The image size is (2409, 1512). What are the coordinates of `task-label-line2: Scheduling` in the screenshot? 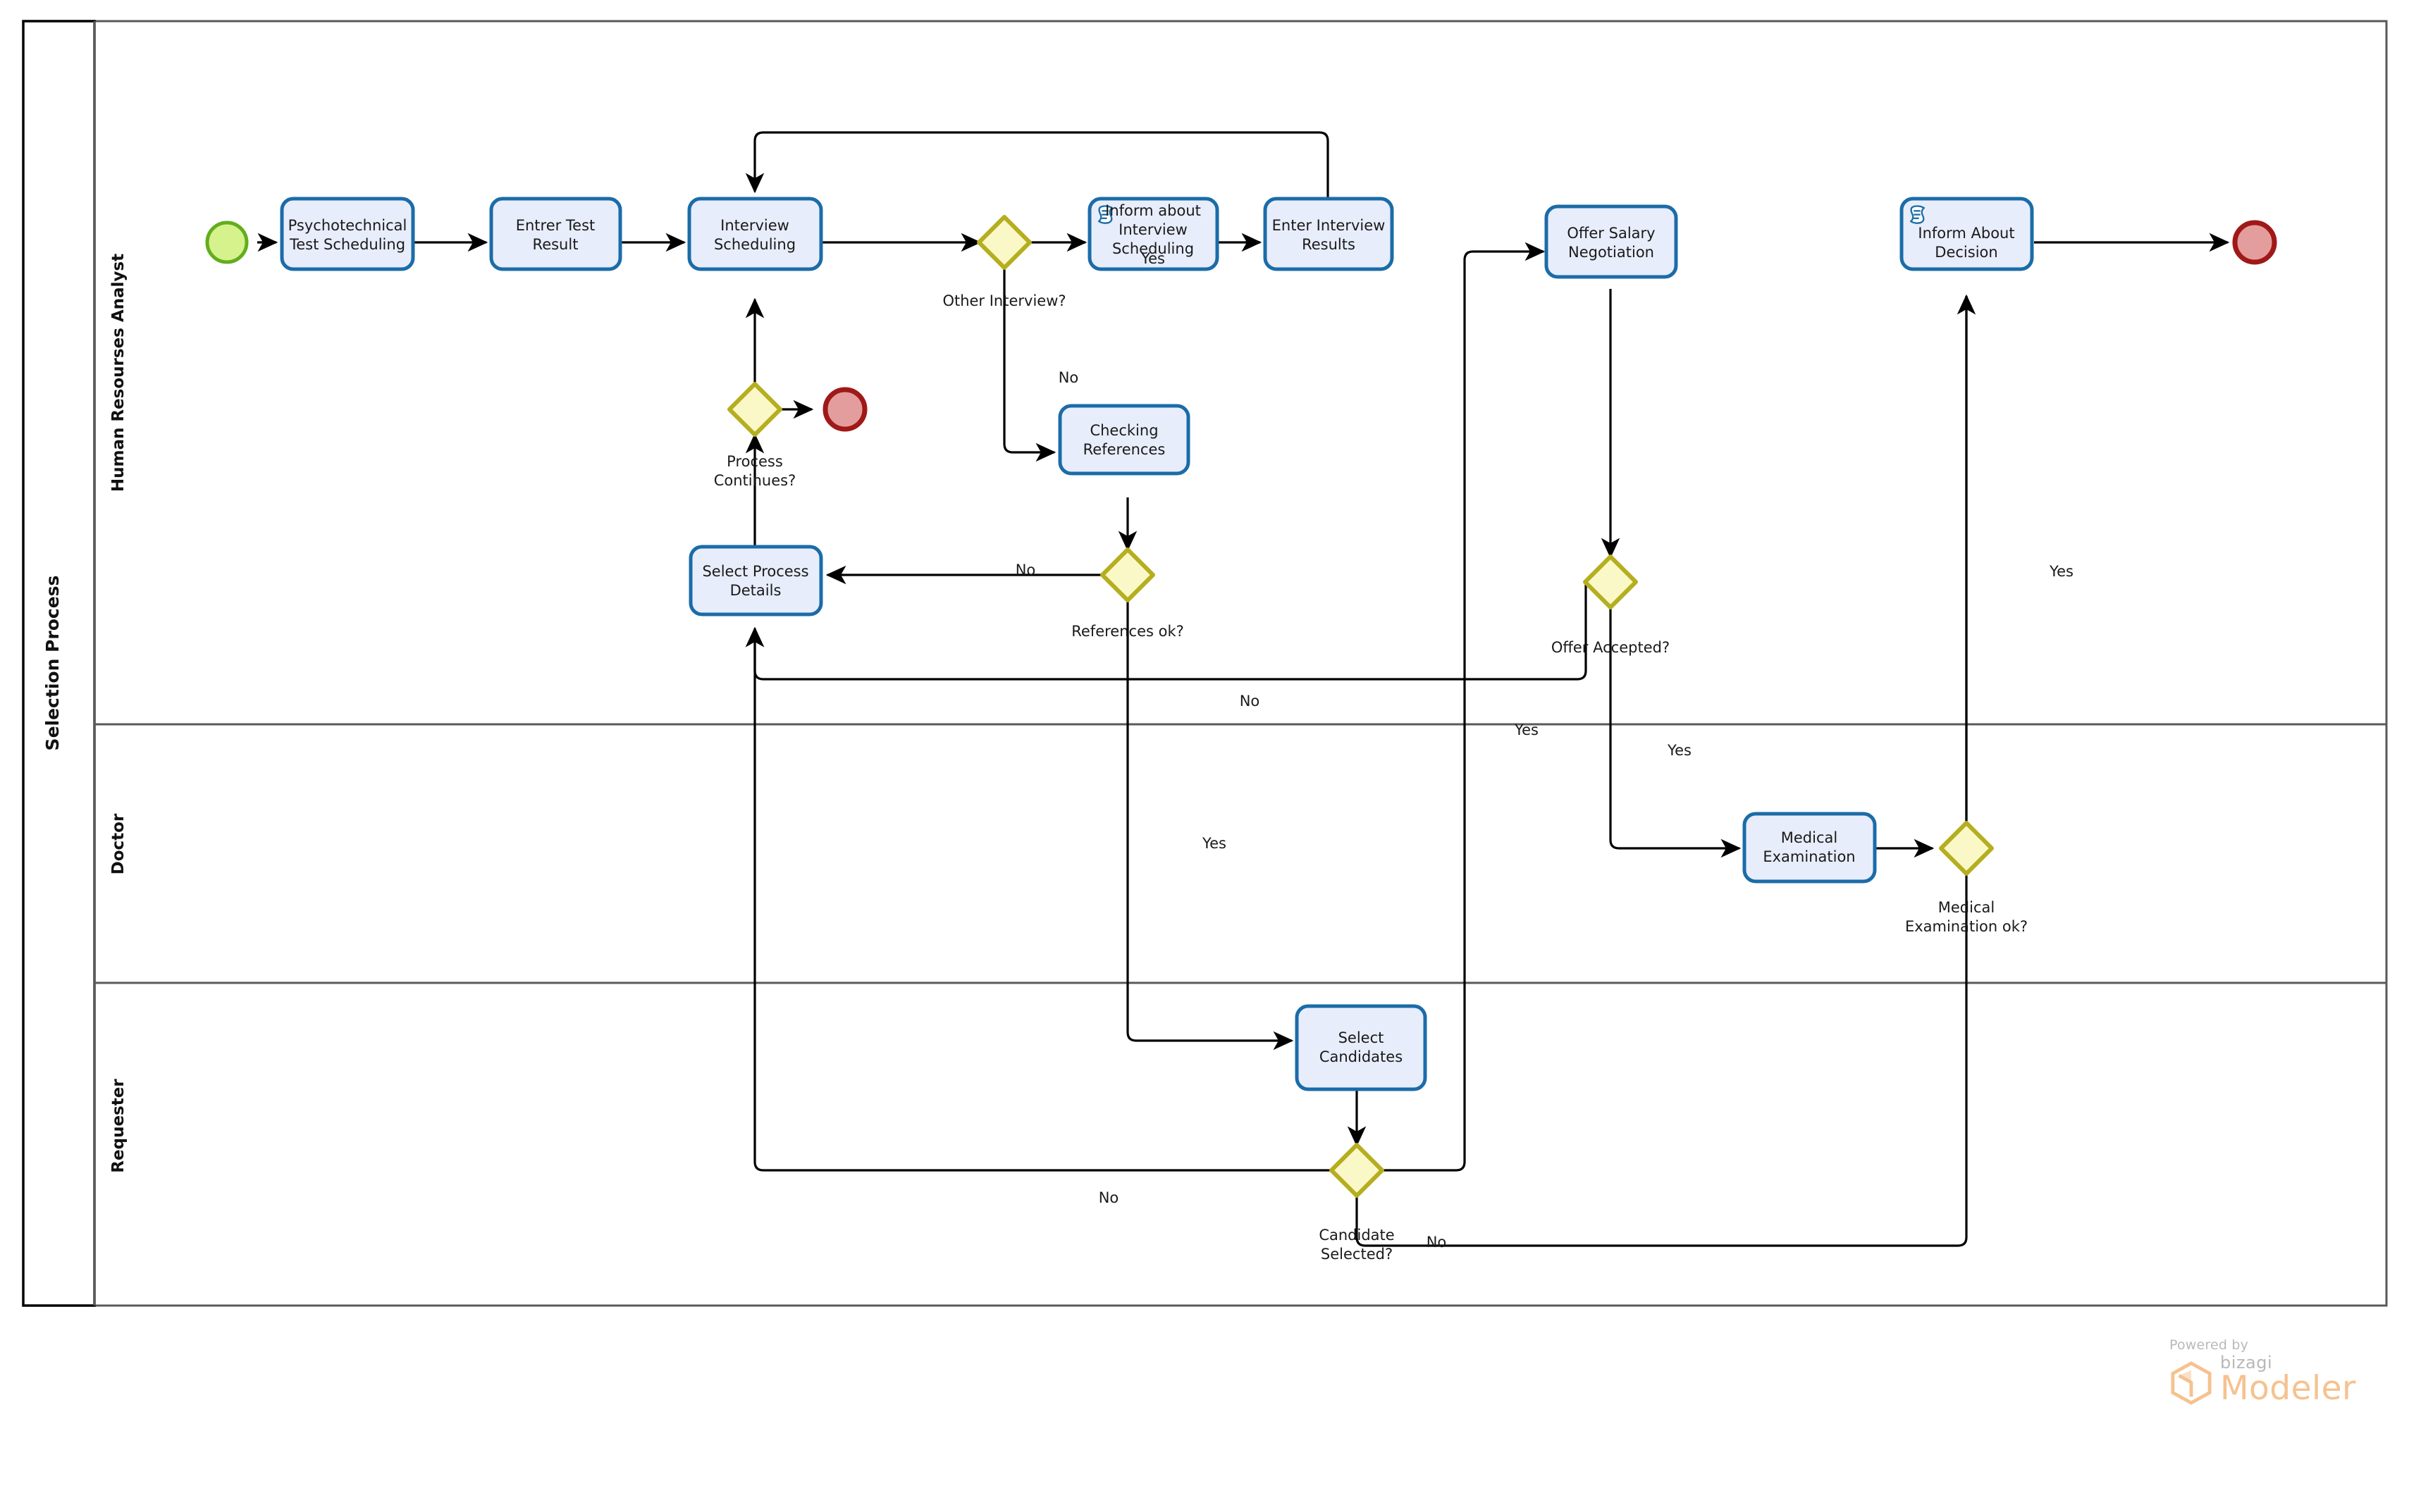 It's located at (755, 244).